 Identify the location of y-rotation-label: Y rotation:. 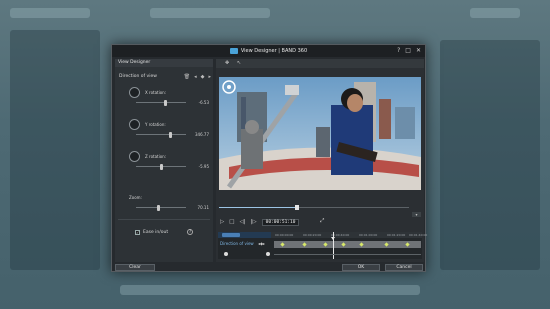
(155, 124).